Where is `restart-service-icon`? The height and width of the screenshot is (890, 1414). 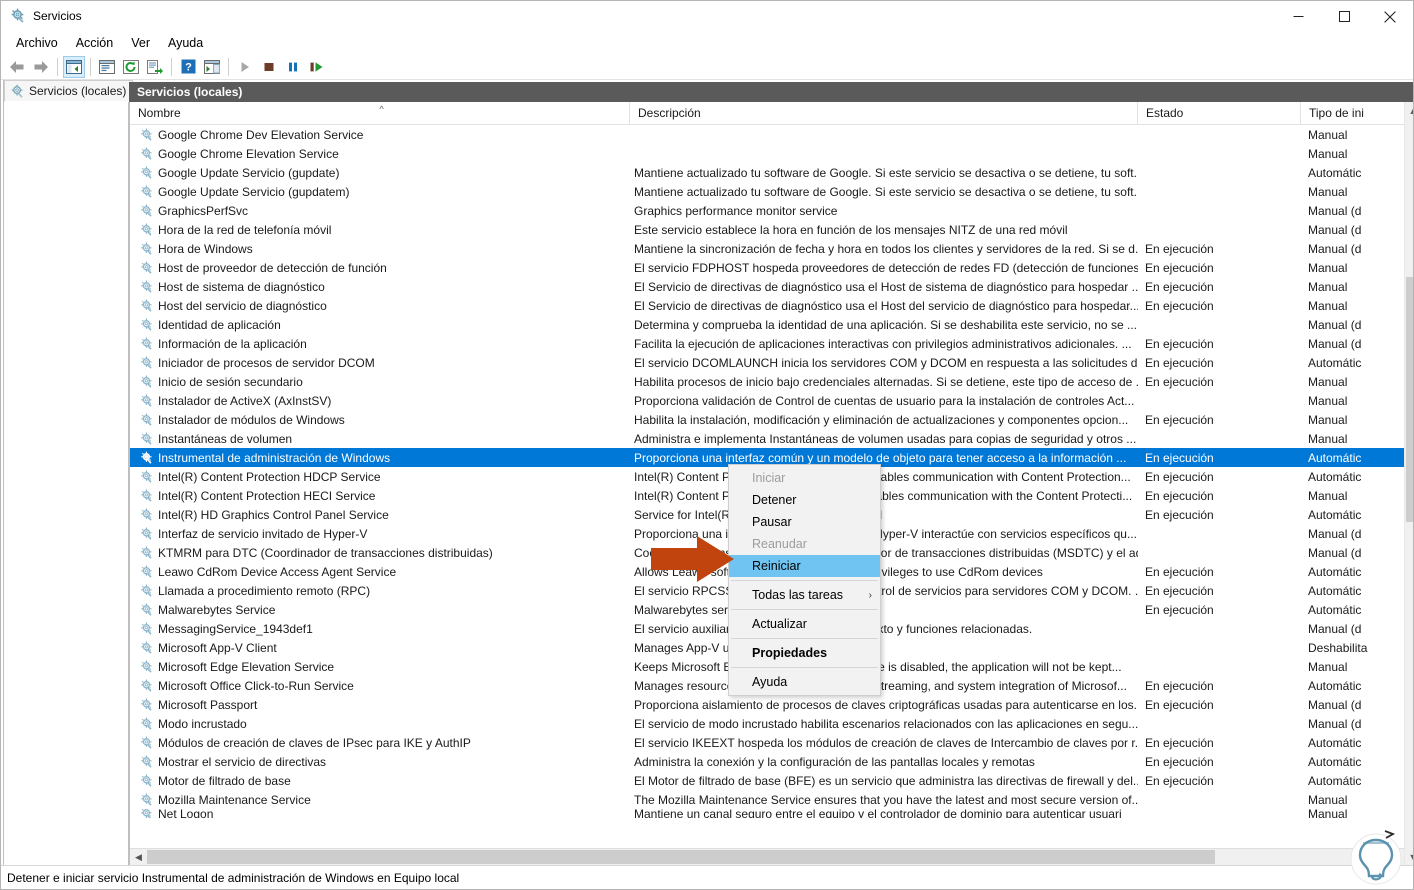 restart-service-icon is located at coordinates (317, 67).